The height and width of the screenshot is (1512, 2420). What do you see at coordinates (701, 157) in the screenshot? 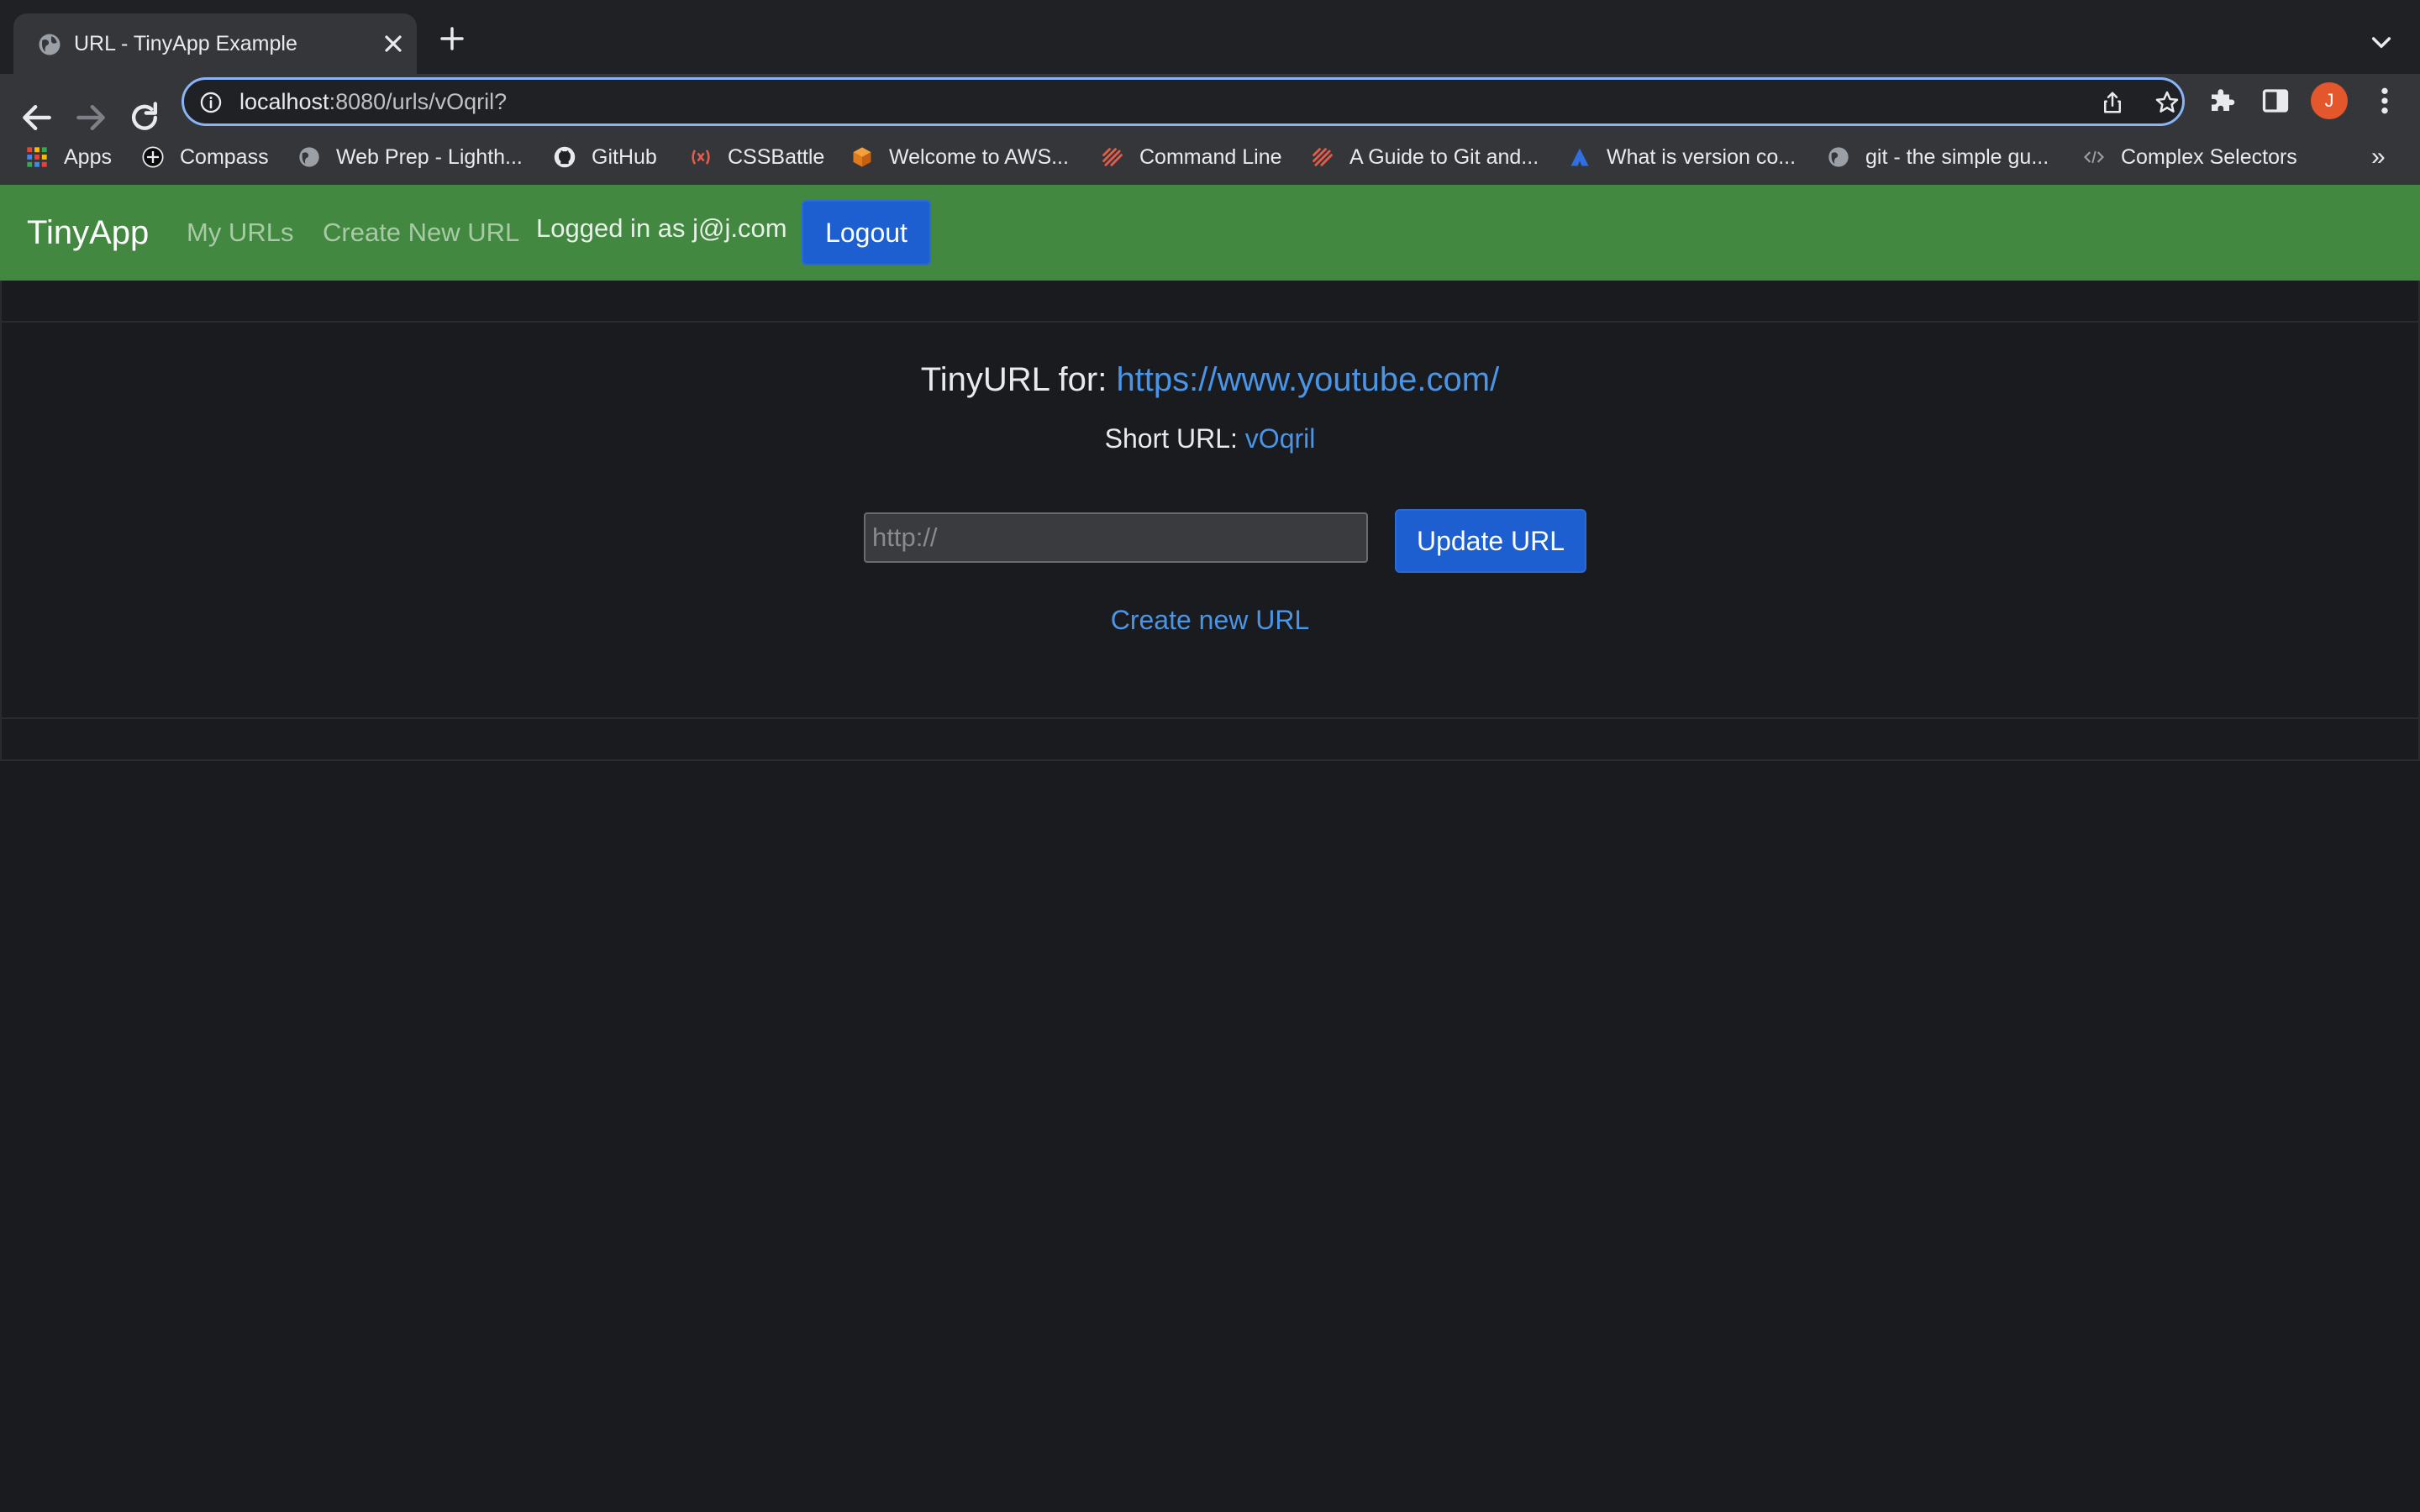
I see `cssbattle-icon` at bounding box center [701, 157].